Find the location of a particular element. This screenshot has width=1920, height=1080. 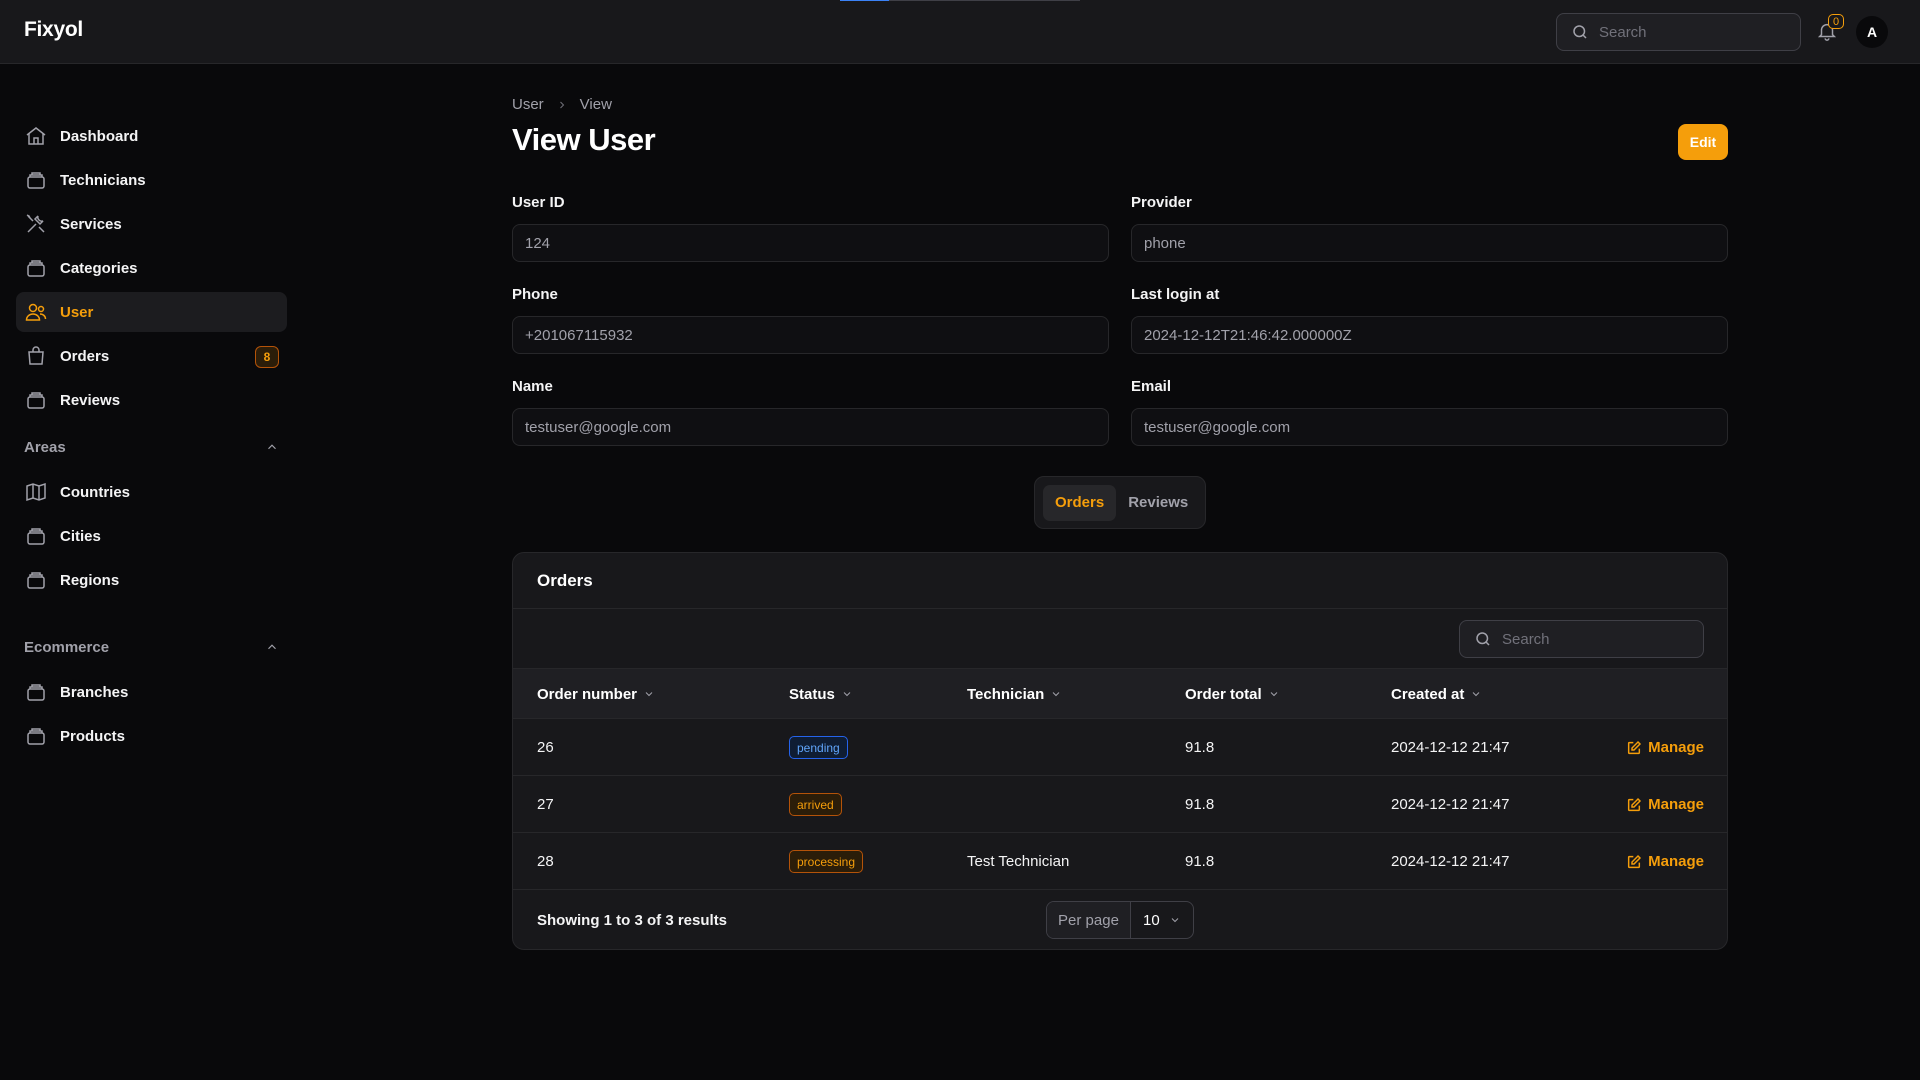

column-status: Status is located at coordinates (821, 694).